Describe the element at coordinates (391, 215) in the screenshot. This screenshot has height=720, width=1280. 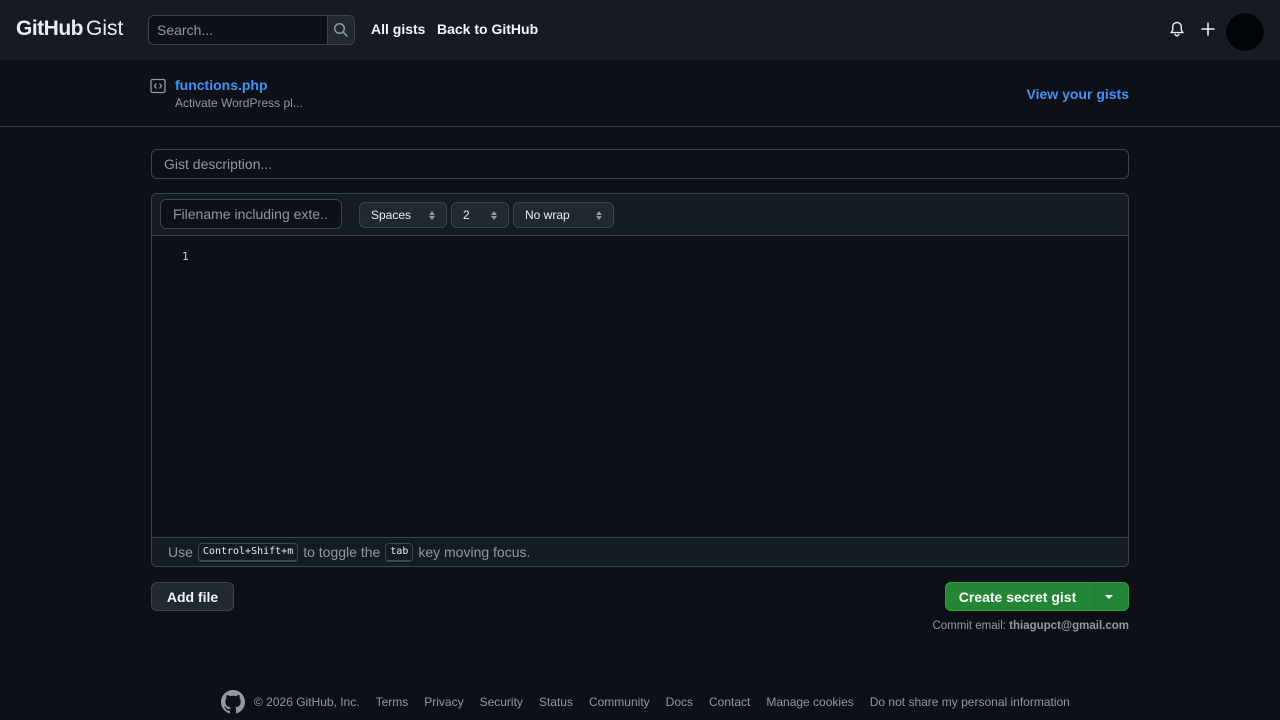
I see `indent-mode-value: Spaces` at that location.